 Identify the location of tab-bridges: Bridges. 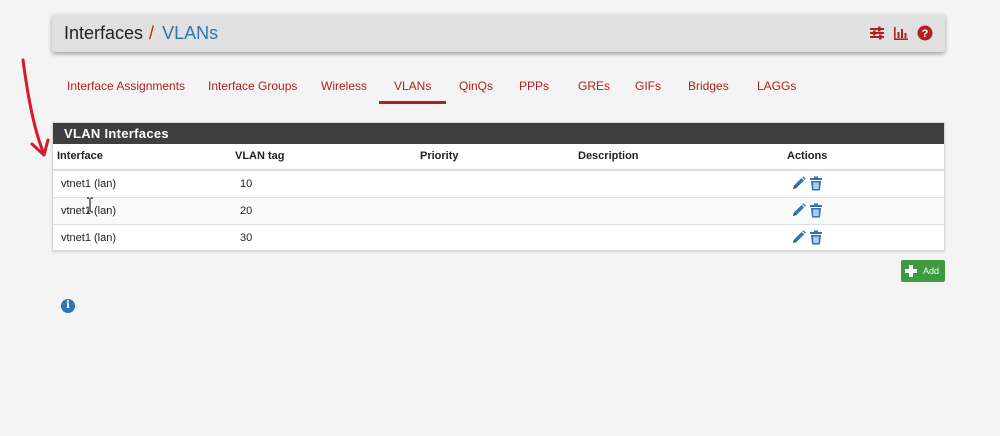
(708, 87).